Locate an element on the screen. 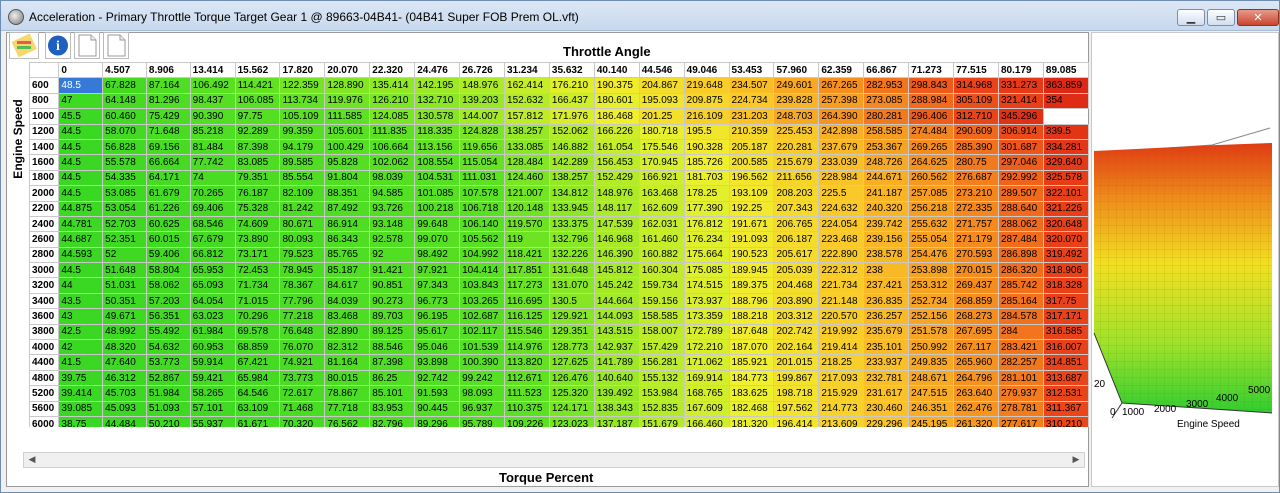 Image resolution: width=1280 pixels, height=493 pixels. table-cell: 234.507 is located at coordinates (751, 85).